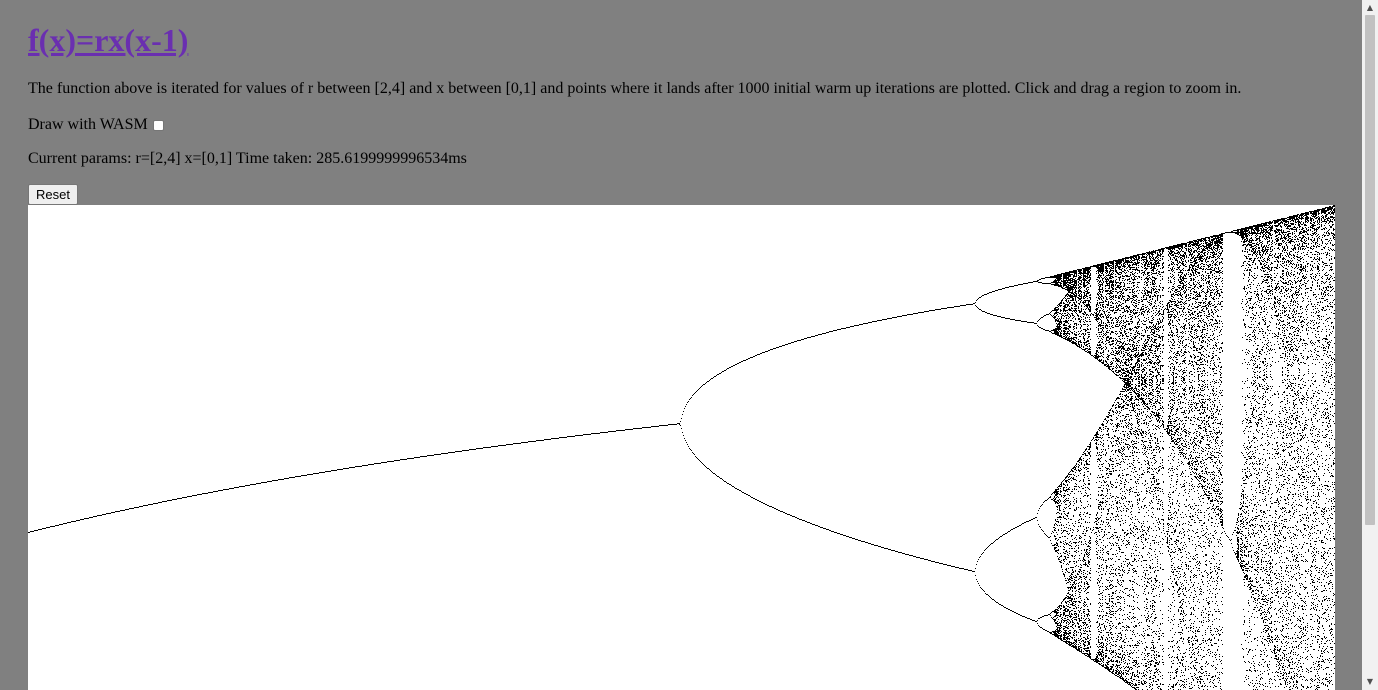 This screenshot has width=1378, height=690. What do you see at coordinates (1370, 682) in the screenshot?
I see `scroll-down-icon: ▼` at bounding box center [1370, 682].